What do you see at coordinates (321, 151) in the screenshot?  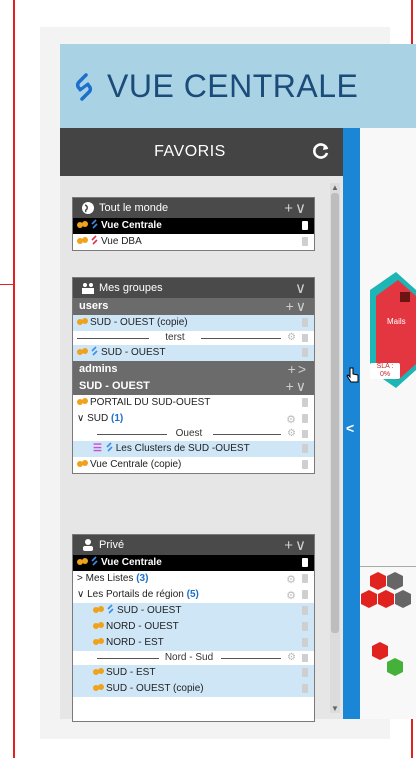 I see `refresh-icon` at bounding box center [321, 151].